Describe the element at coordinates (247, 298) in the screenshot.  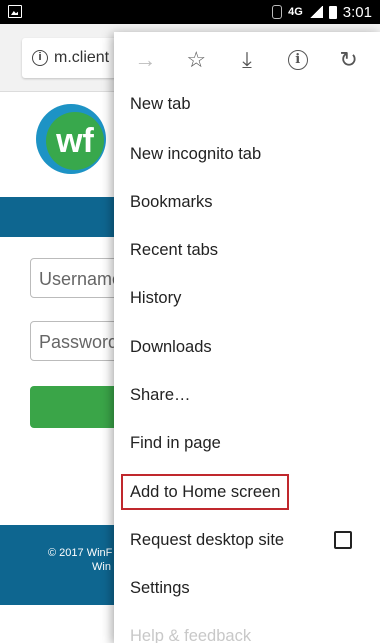
I see `menu-item-history: History` at that location.